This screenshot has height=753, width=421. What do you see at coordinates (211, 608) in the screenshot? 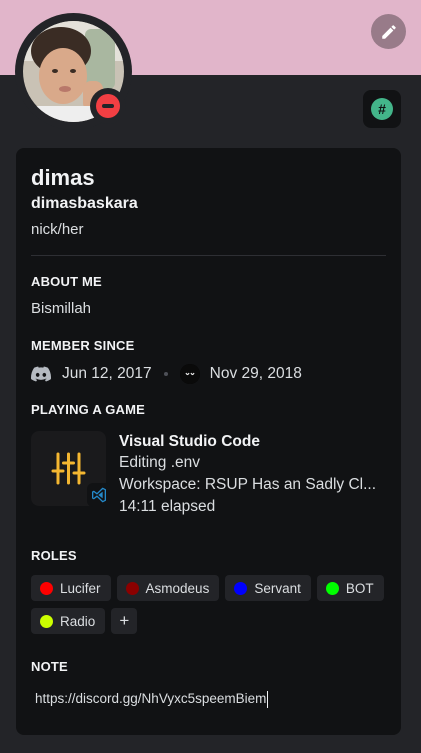
I see `roles-list: Lucifer Asmodeus Servant BOT Radio +` at bounding box center [211, 608].